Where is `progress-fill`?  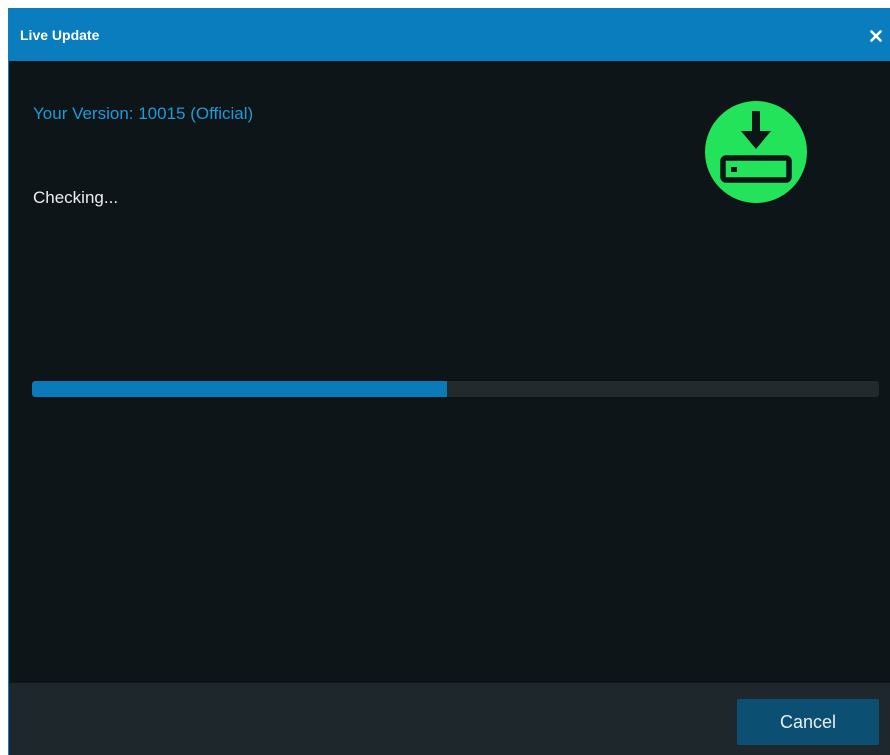 progress-fill is located at coordinates (240, 389).